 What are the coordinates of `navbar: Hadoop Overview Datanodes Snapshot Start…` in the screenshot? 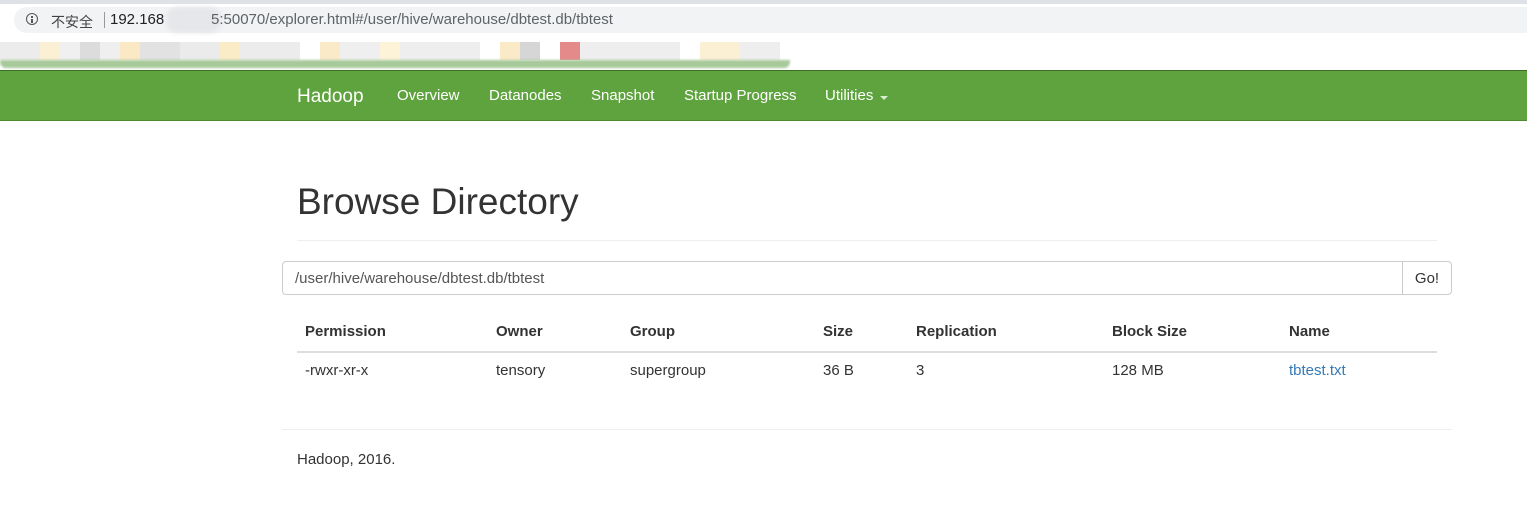 It's located at (763, 95).